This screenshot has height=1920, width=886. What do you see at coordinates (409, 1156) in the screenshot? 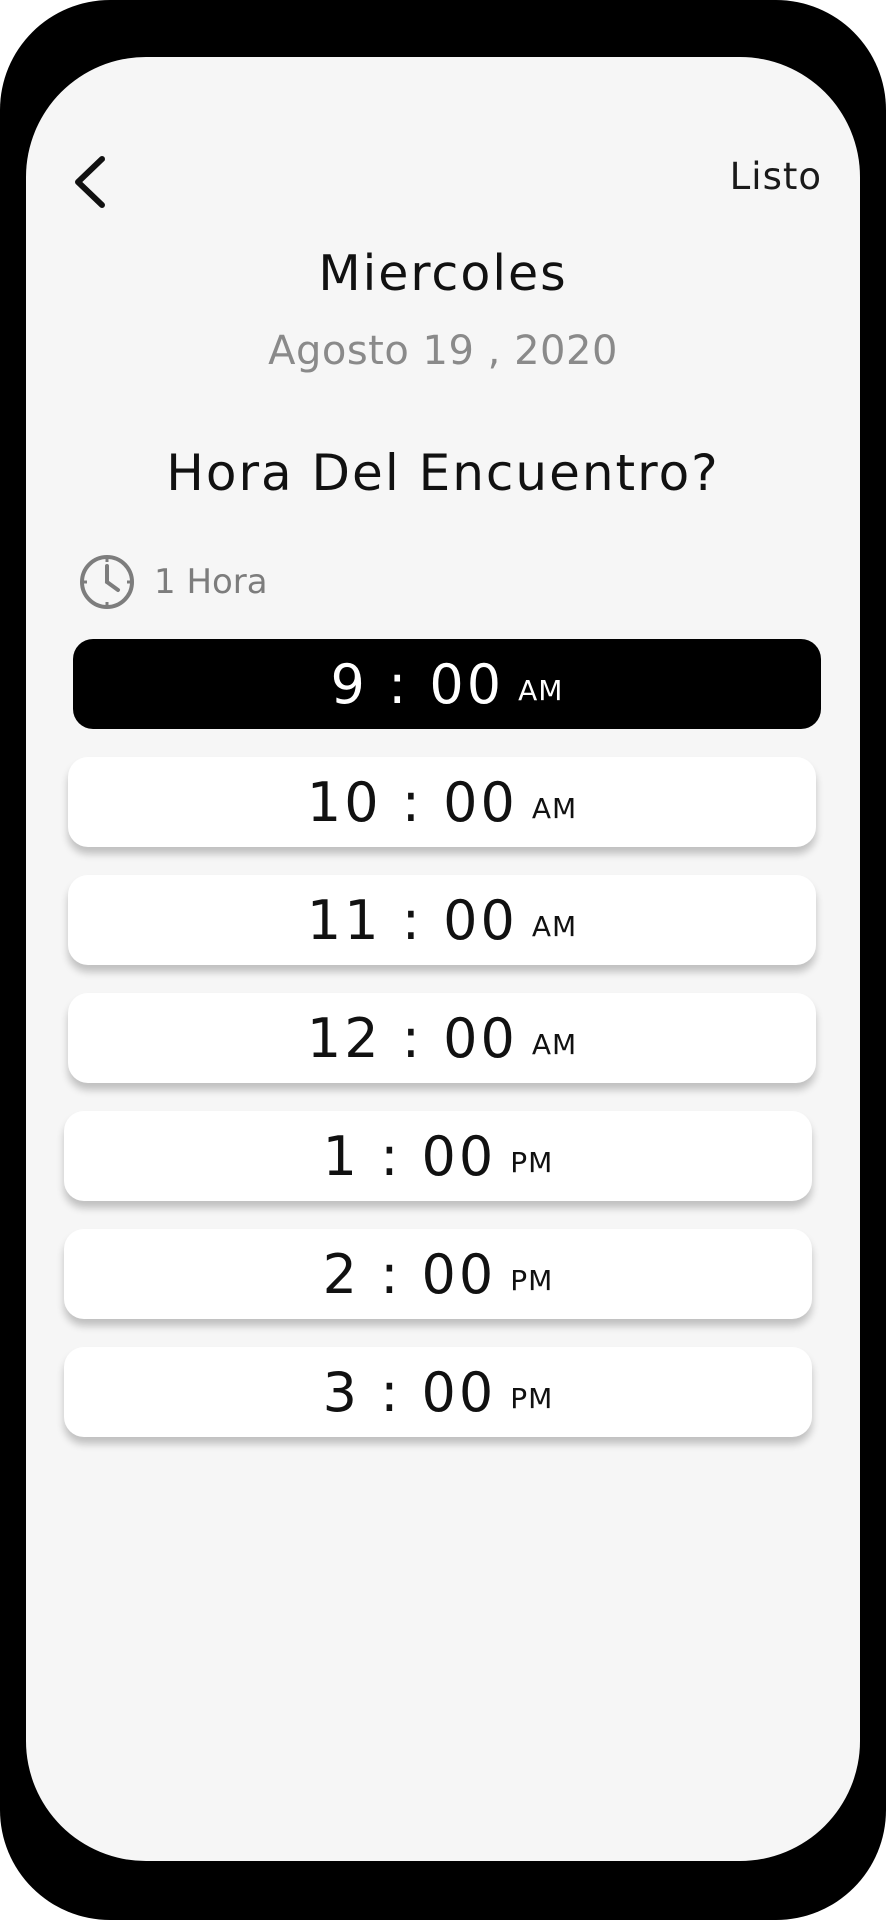
I see `time-slot-time: 1 : 00` at bounding box center [409, 1156].